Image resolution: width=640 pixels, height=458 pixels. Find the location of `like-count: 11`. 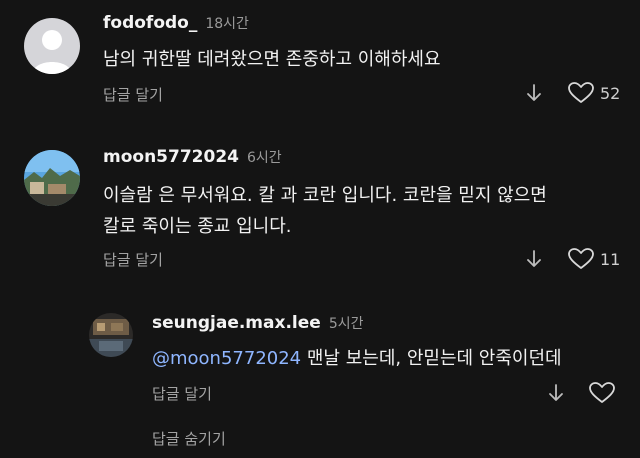

like-count: 11 is located at coordinates (610, 259).